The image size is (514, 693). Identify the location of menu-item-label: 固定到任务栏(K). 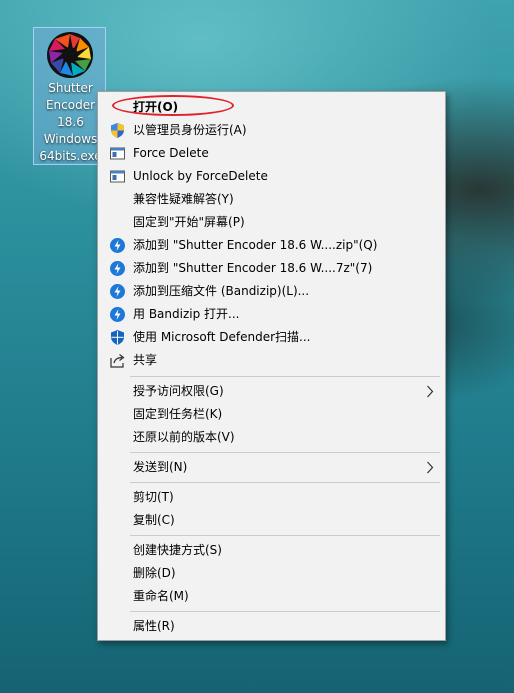
(178, 414).